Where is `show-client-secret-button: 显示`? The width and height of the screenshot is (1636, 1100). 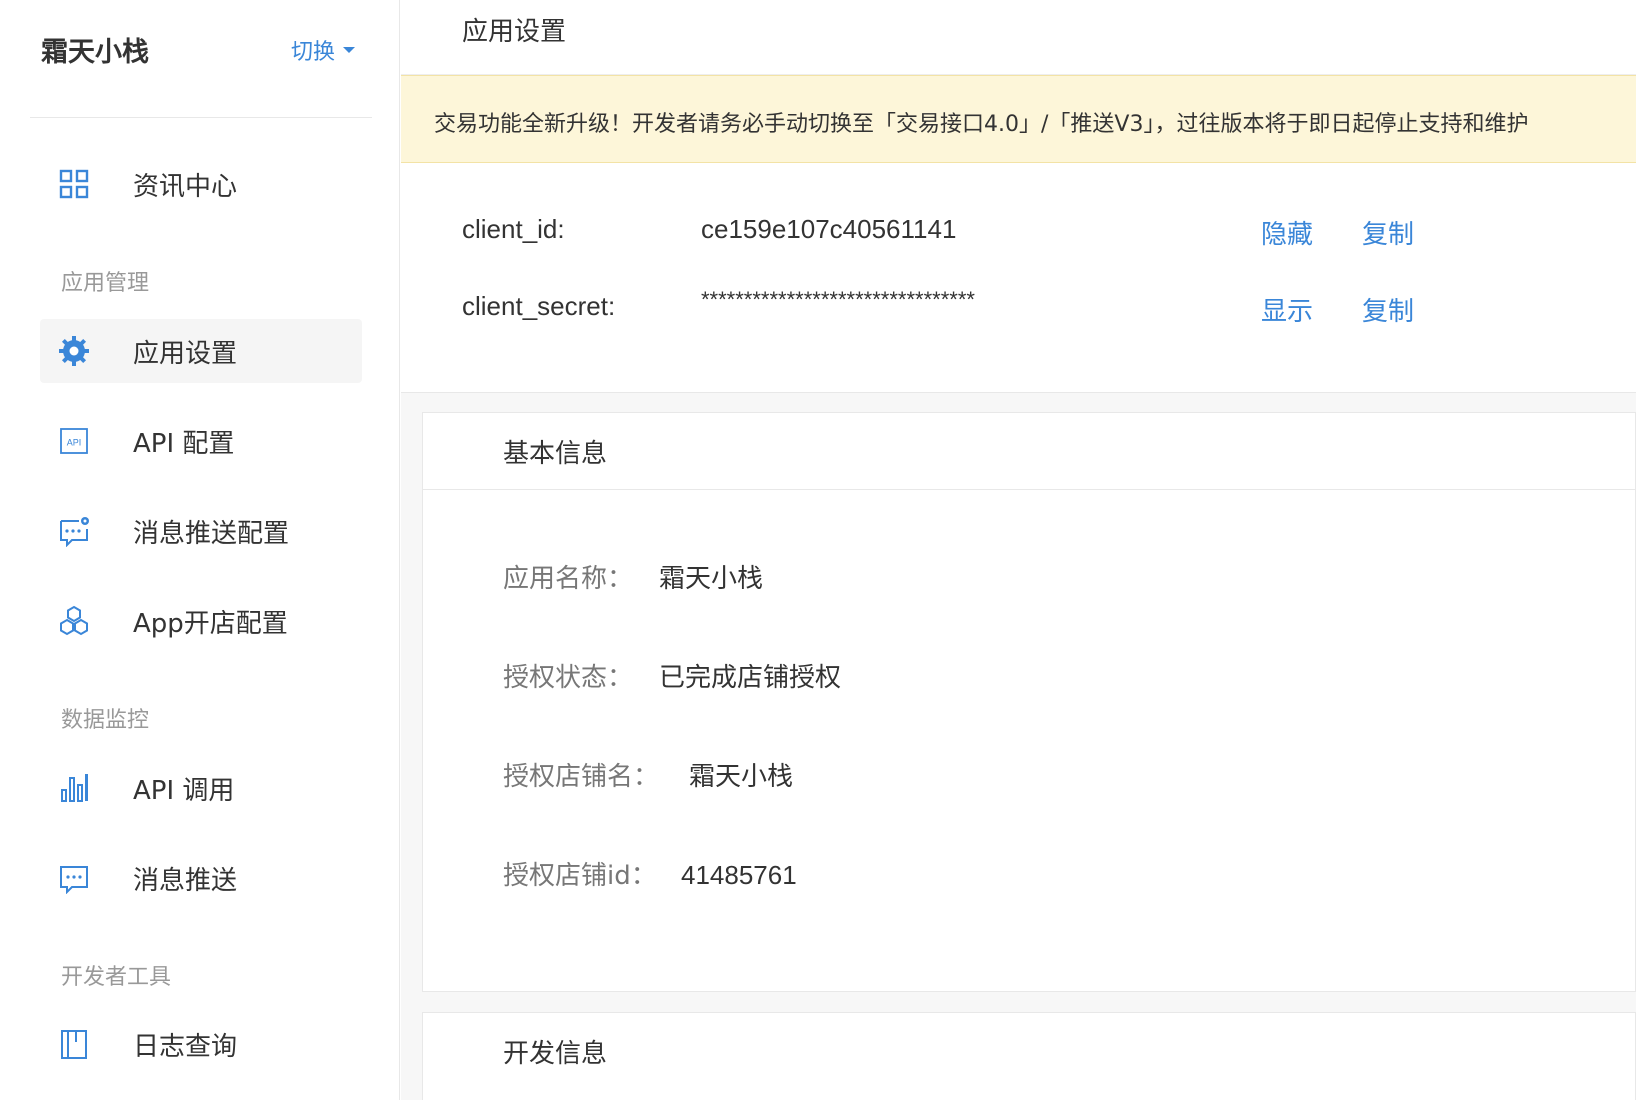 show-client-secret-button: 显示 is located at coordinates (1287, 309).